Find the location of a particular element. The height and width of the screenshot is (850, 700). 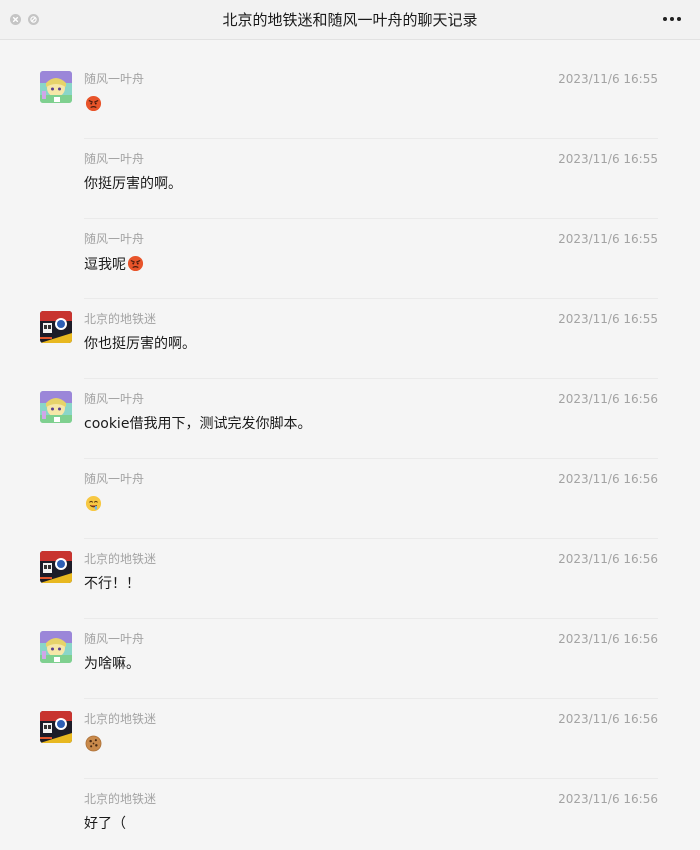

message-item: 北京的地铁迷 2023/11/6 16:56 is located at coordinates (350, 720).